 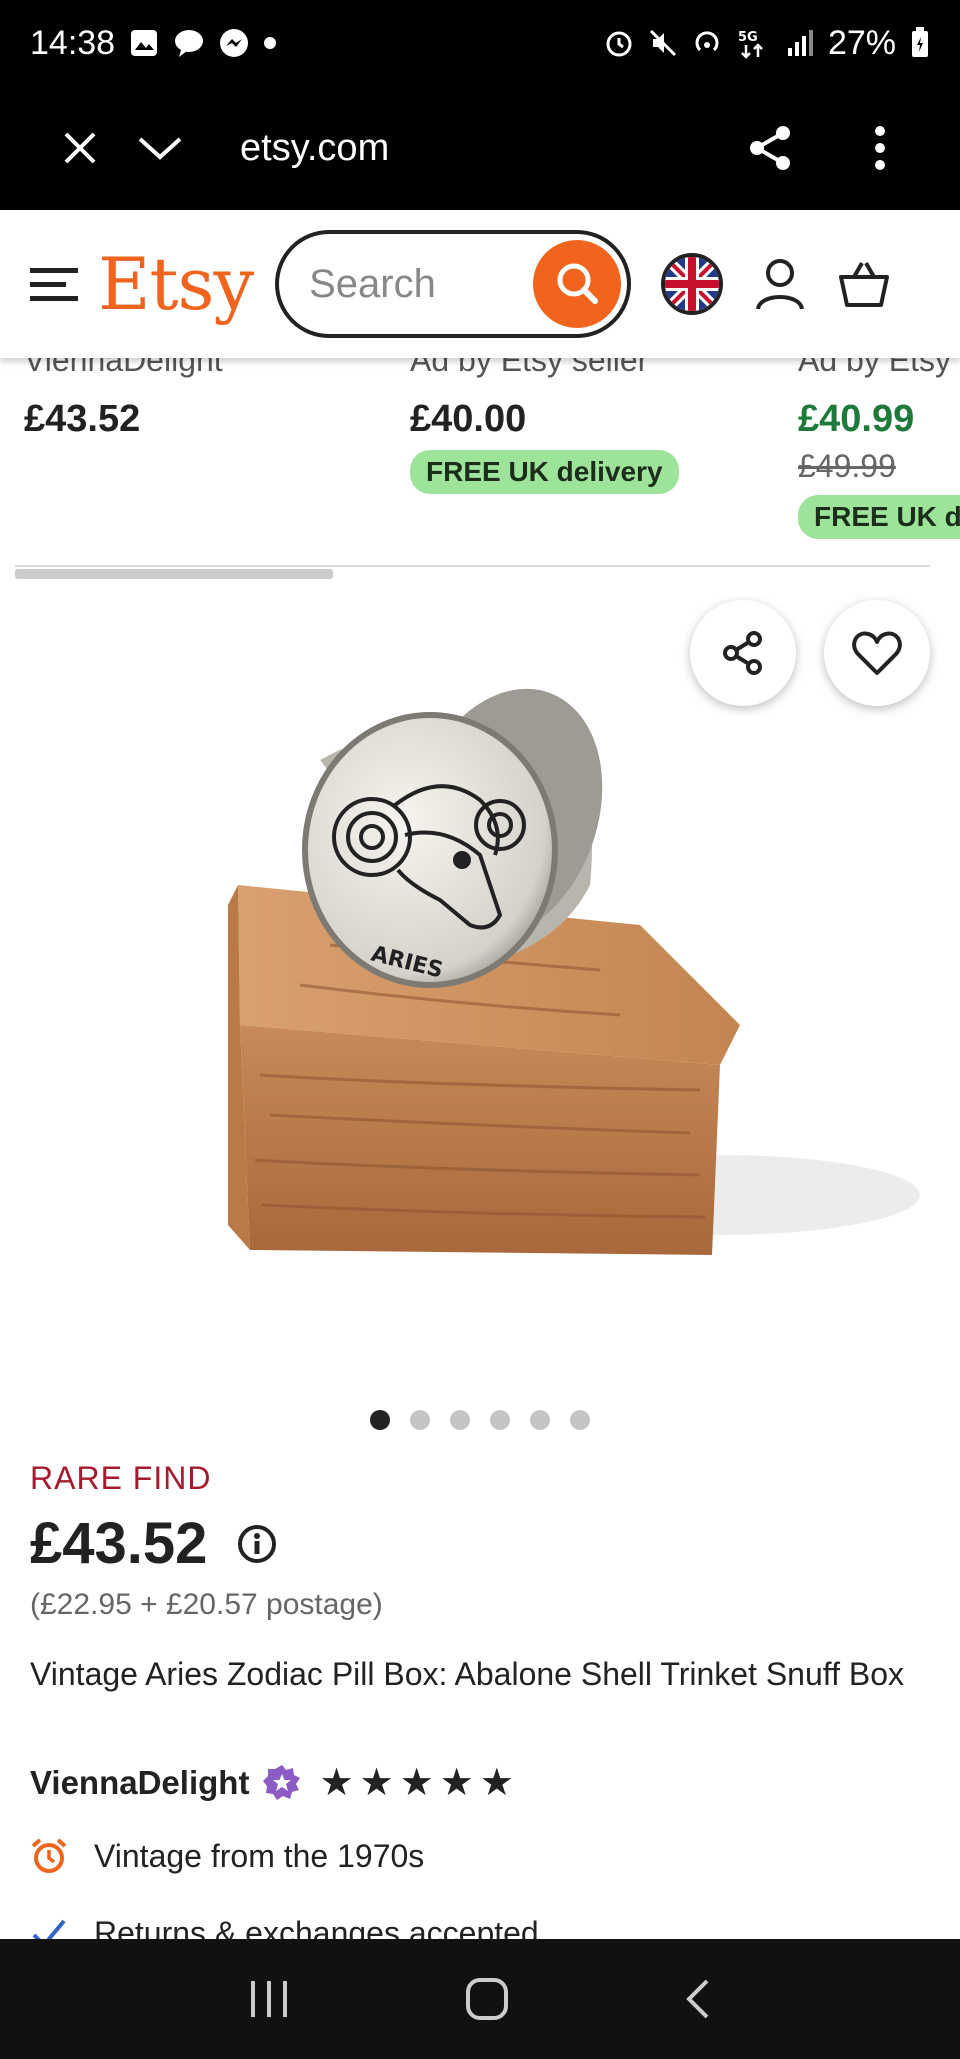 What do you see at coordinates (619, 44) in the screenshot?
I see `alarm-icon` at bounding box center [619, 44].